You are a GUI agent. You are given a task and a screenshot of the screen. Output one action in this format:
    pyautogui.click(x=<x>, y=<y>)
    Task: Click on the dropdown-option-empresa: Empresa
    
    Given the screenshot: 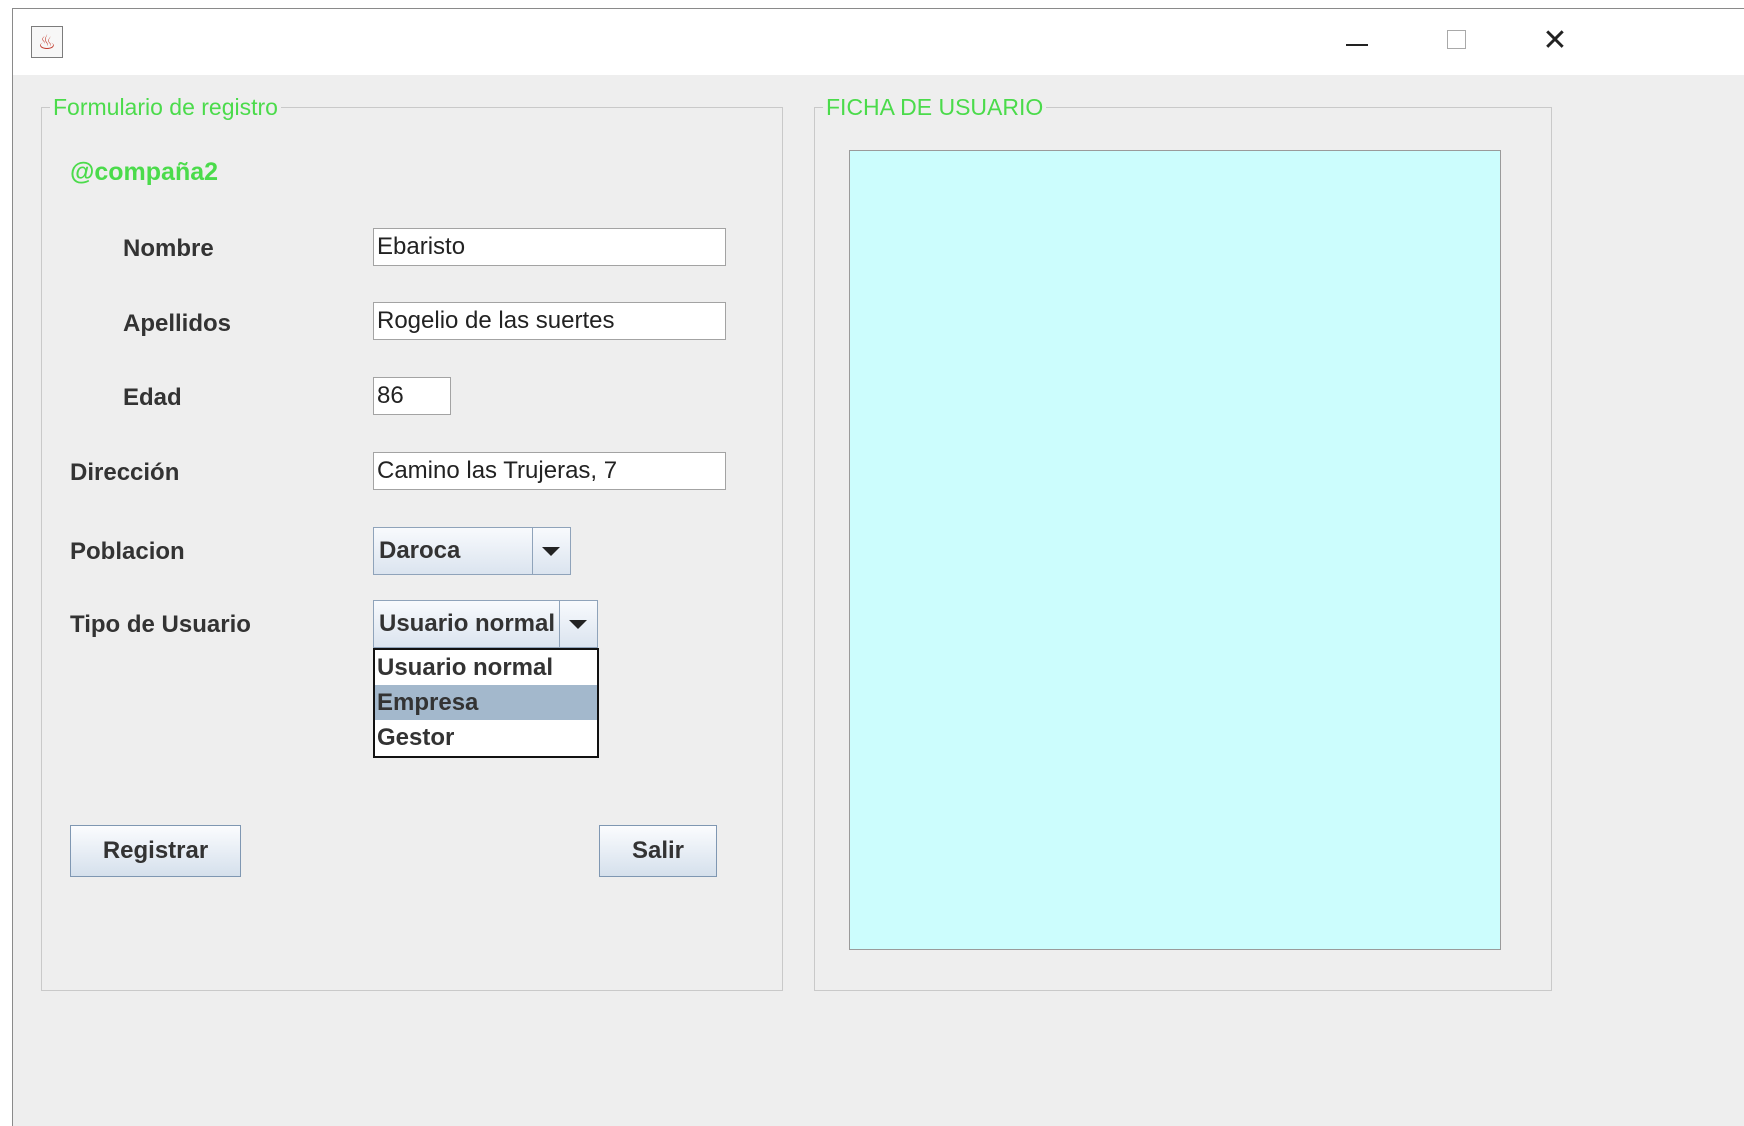 What is the action you would take?
    pyautogui.click(x=486, y=702)
    